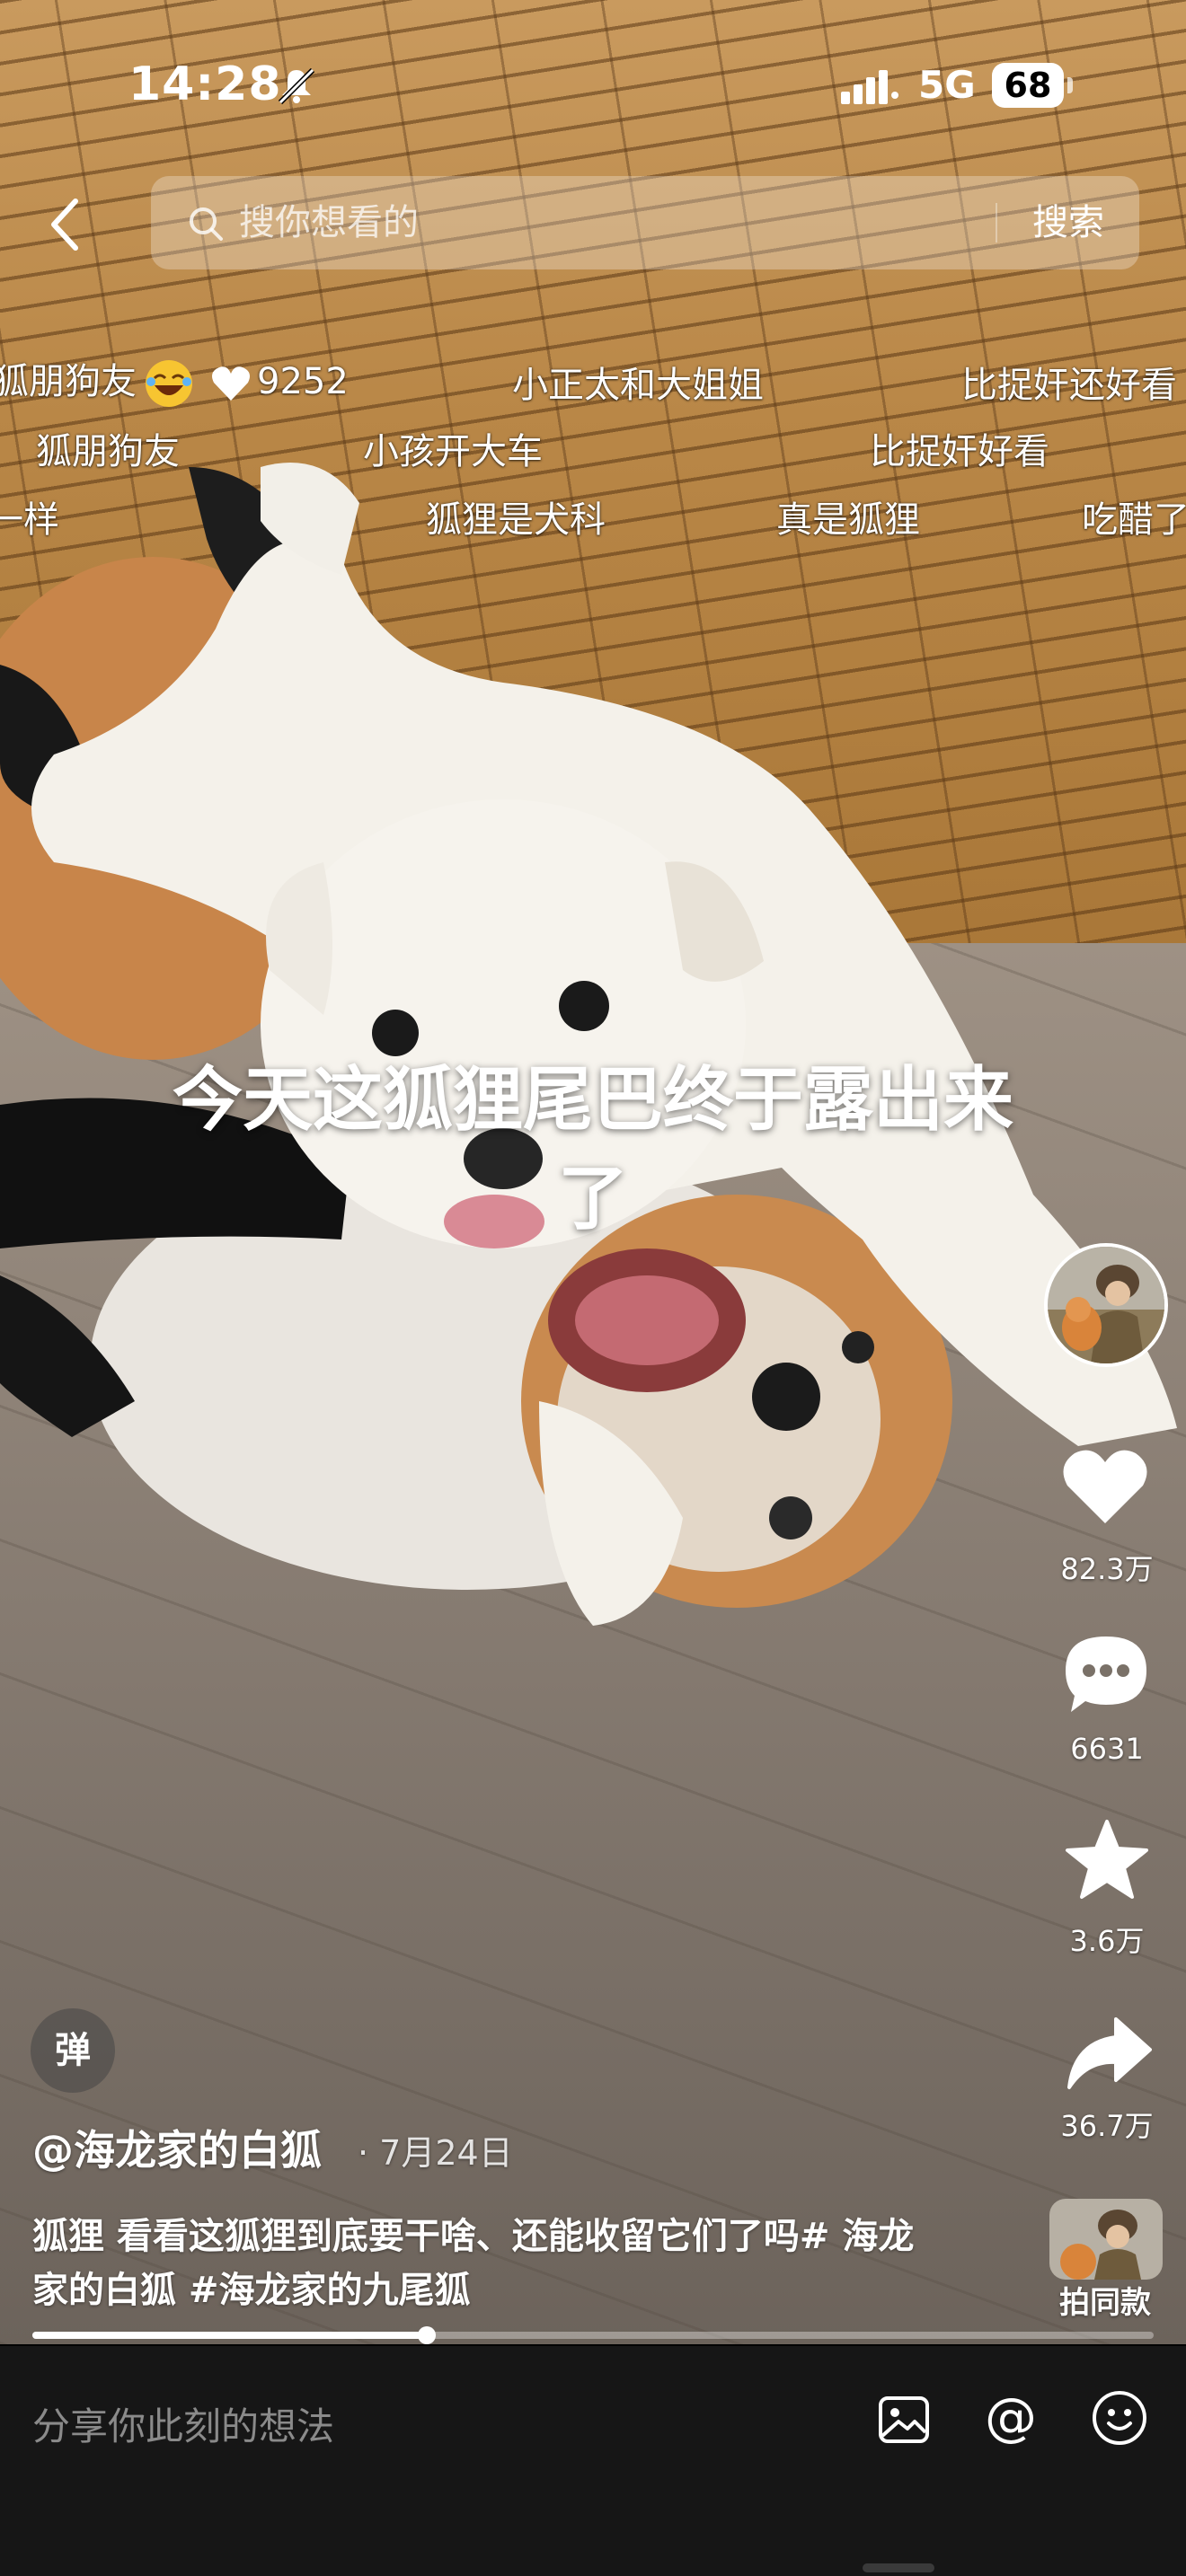 This screenshot has height=2576, width=1186. I want to click on danmaku-toggle-button: 弹, so click(73, 2050).